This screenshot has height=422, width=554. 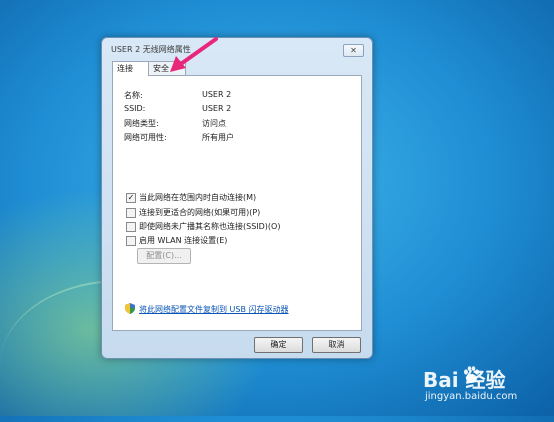 What do you see at coordinates (210, 226) in the screenshot?
I see `option-label: 即使网络未广播其名称也连接(SSID)(O)` at bounding box center [210, 226].